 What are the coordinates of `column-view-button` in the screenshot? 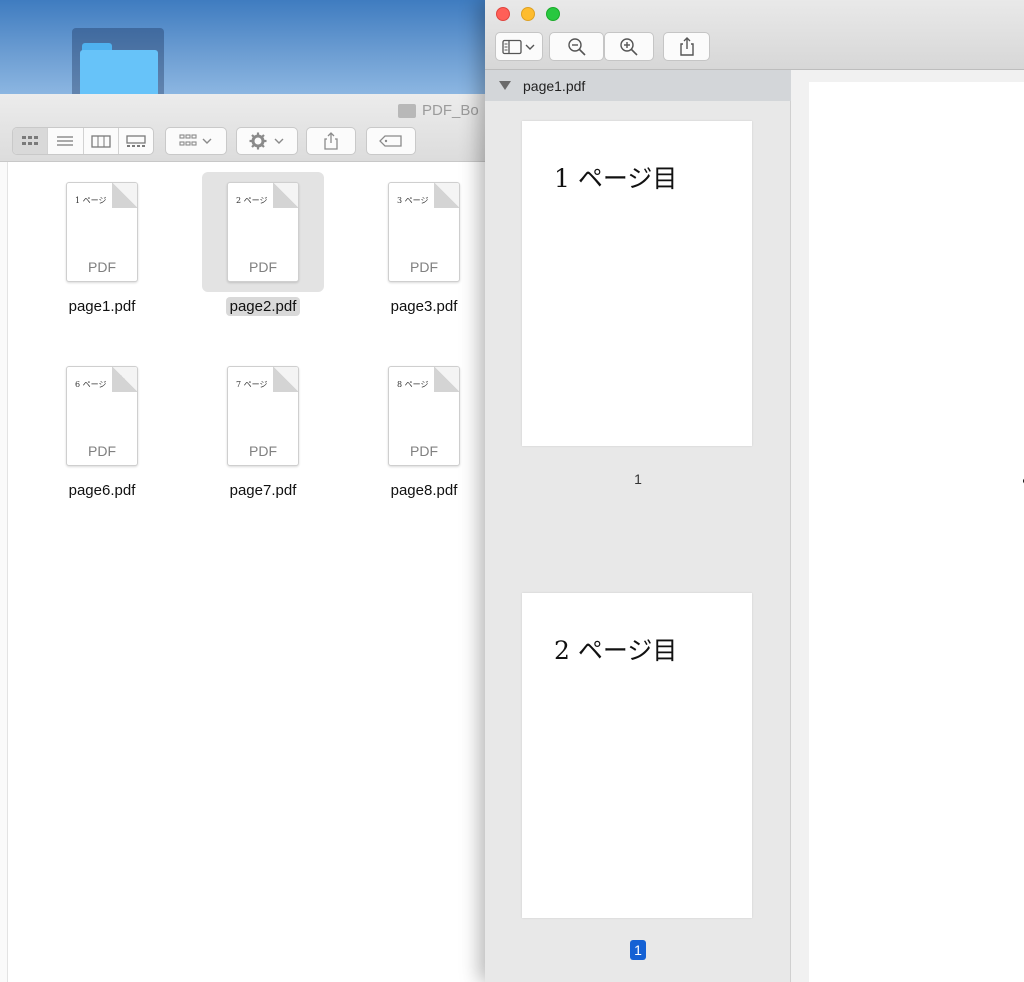 It's located at (101, 141).